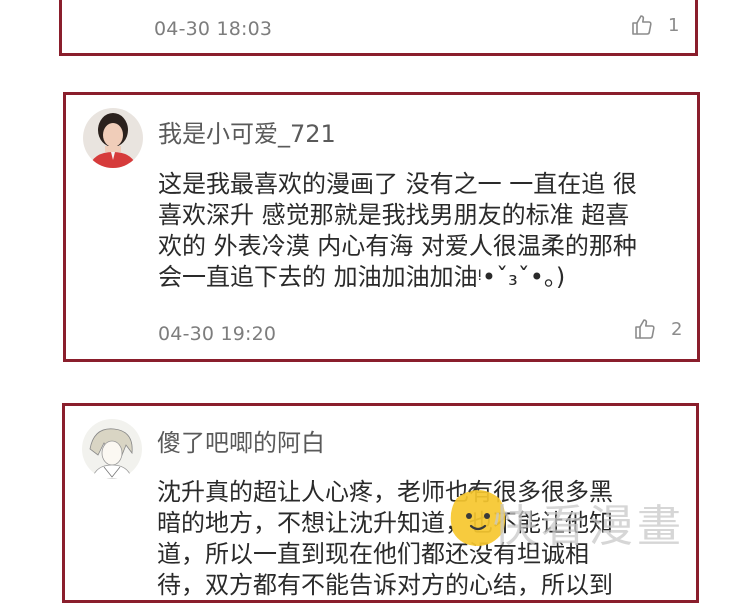 The height and width of the screenshot is (603, 750). Describe the element at coordinates (385, 492) in the screenshot. I see `comment-line: 沈升真的超让人心疼，老师也有很多很多黑` at that location.